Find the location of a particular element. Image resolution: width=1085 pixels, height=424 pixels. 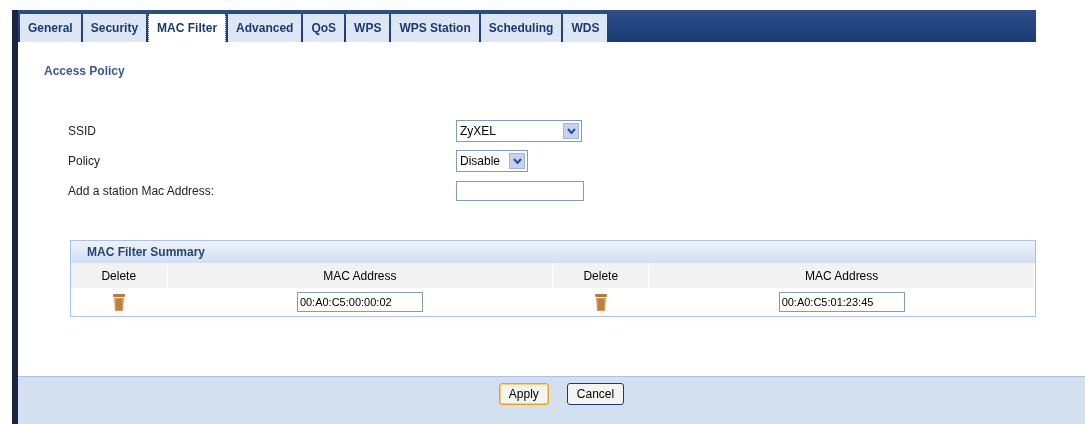

tab: MAC Filter is located at coordinates (187, 28).